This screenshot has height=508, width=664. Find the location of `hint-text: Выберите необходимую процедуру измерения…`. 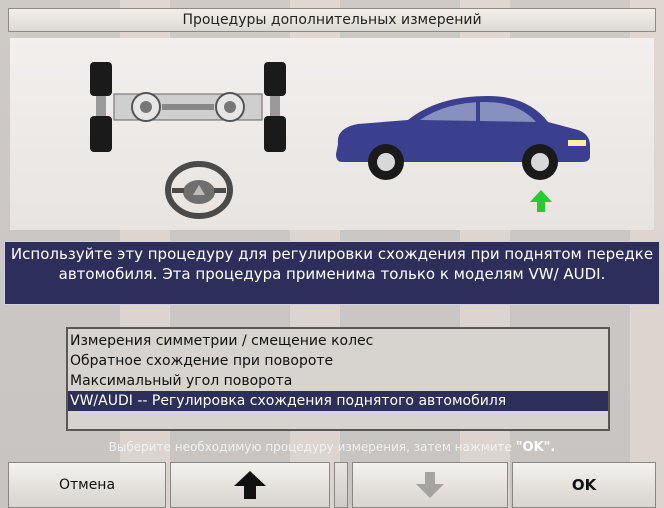

hint-text: Выберите необходимую процедуру измерения… is located at coordinates (310, 447).